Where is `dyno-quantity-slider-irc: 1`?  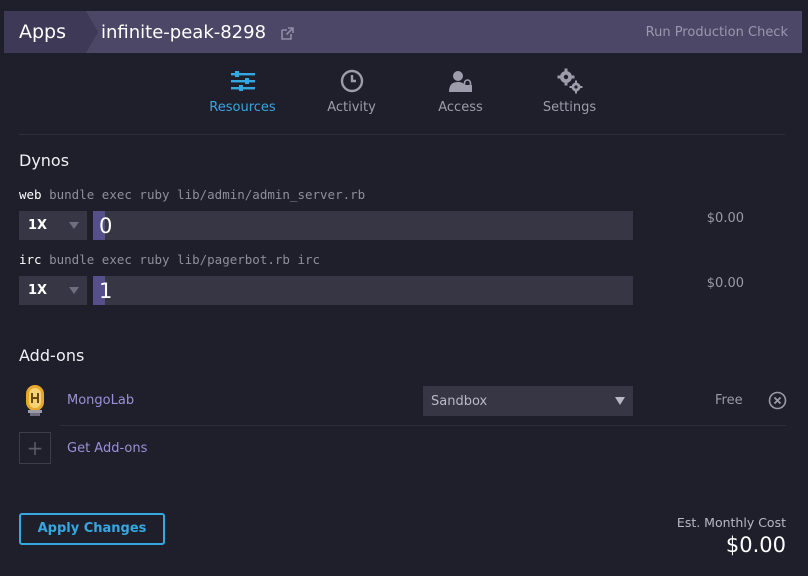
dyno-quantity-slider-irc: 1 is located at coordinates (363, 290).